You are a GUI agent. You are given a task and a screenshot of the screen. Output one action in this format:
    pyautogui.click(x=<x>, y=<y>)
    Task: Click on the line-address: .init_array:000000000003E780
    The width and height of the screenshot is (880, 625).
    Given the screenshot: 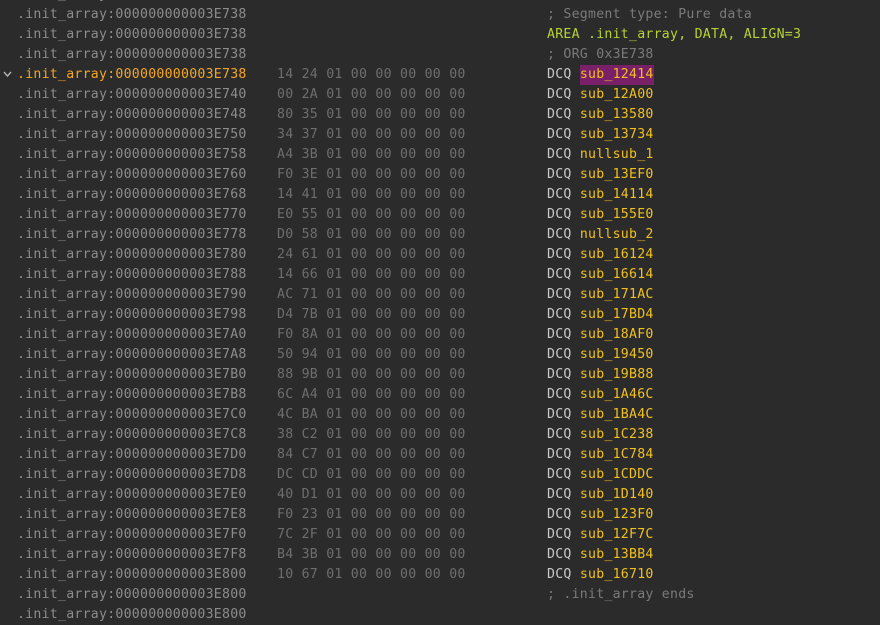 What is the action you would take?
    pyautogui.click(x=132, y=255)
    